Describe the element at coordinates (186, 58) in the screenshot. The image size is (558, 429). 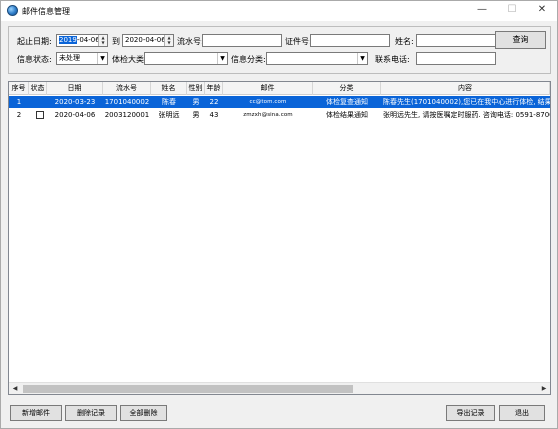
I see `exam-category-select: ▼` at that location.